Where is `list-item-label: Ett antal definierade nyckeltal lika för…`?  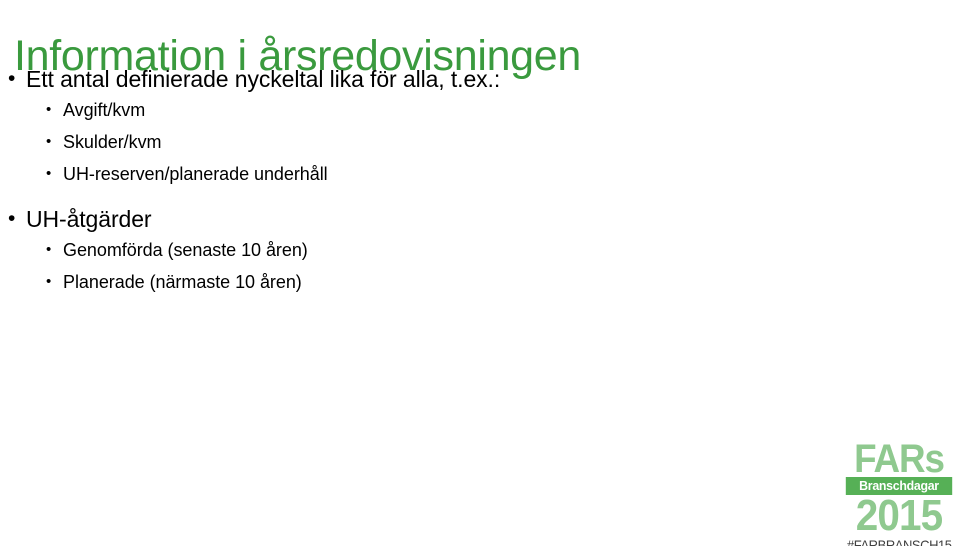
list-item-label: Ett antal definierade nyckeltal lika för… is located at coordinates (263, 79).